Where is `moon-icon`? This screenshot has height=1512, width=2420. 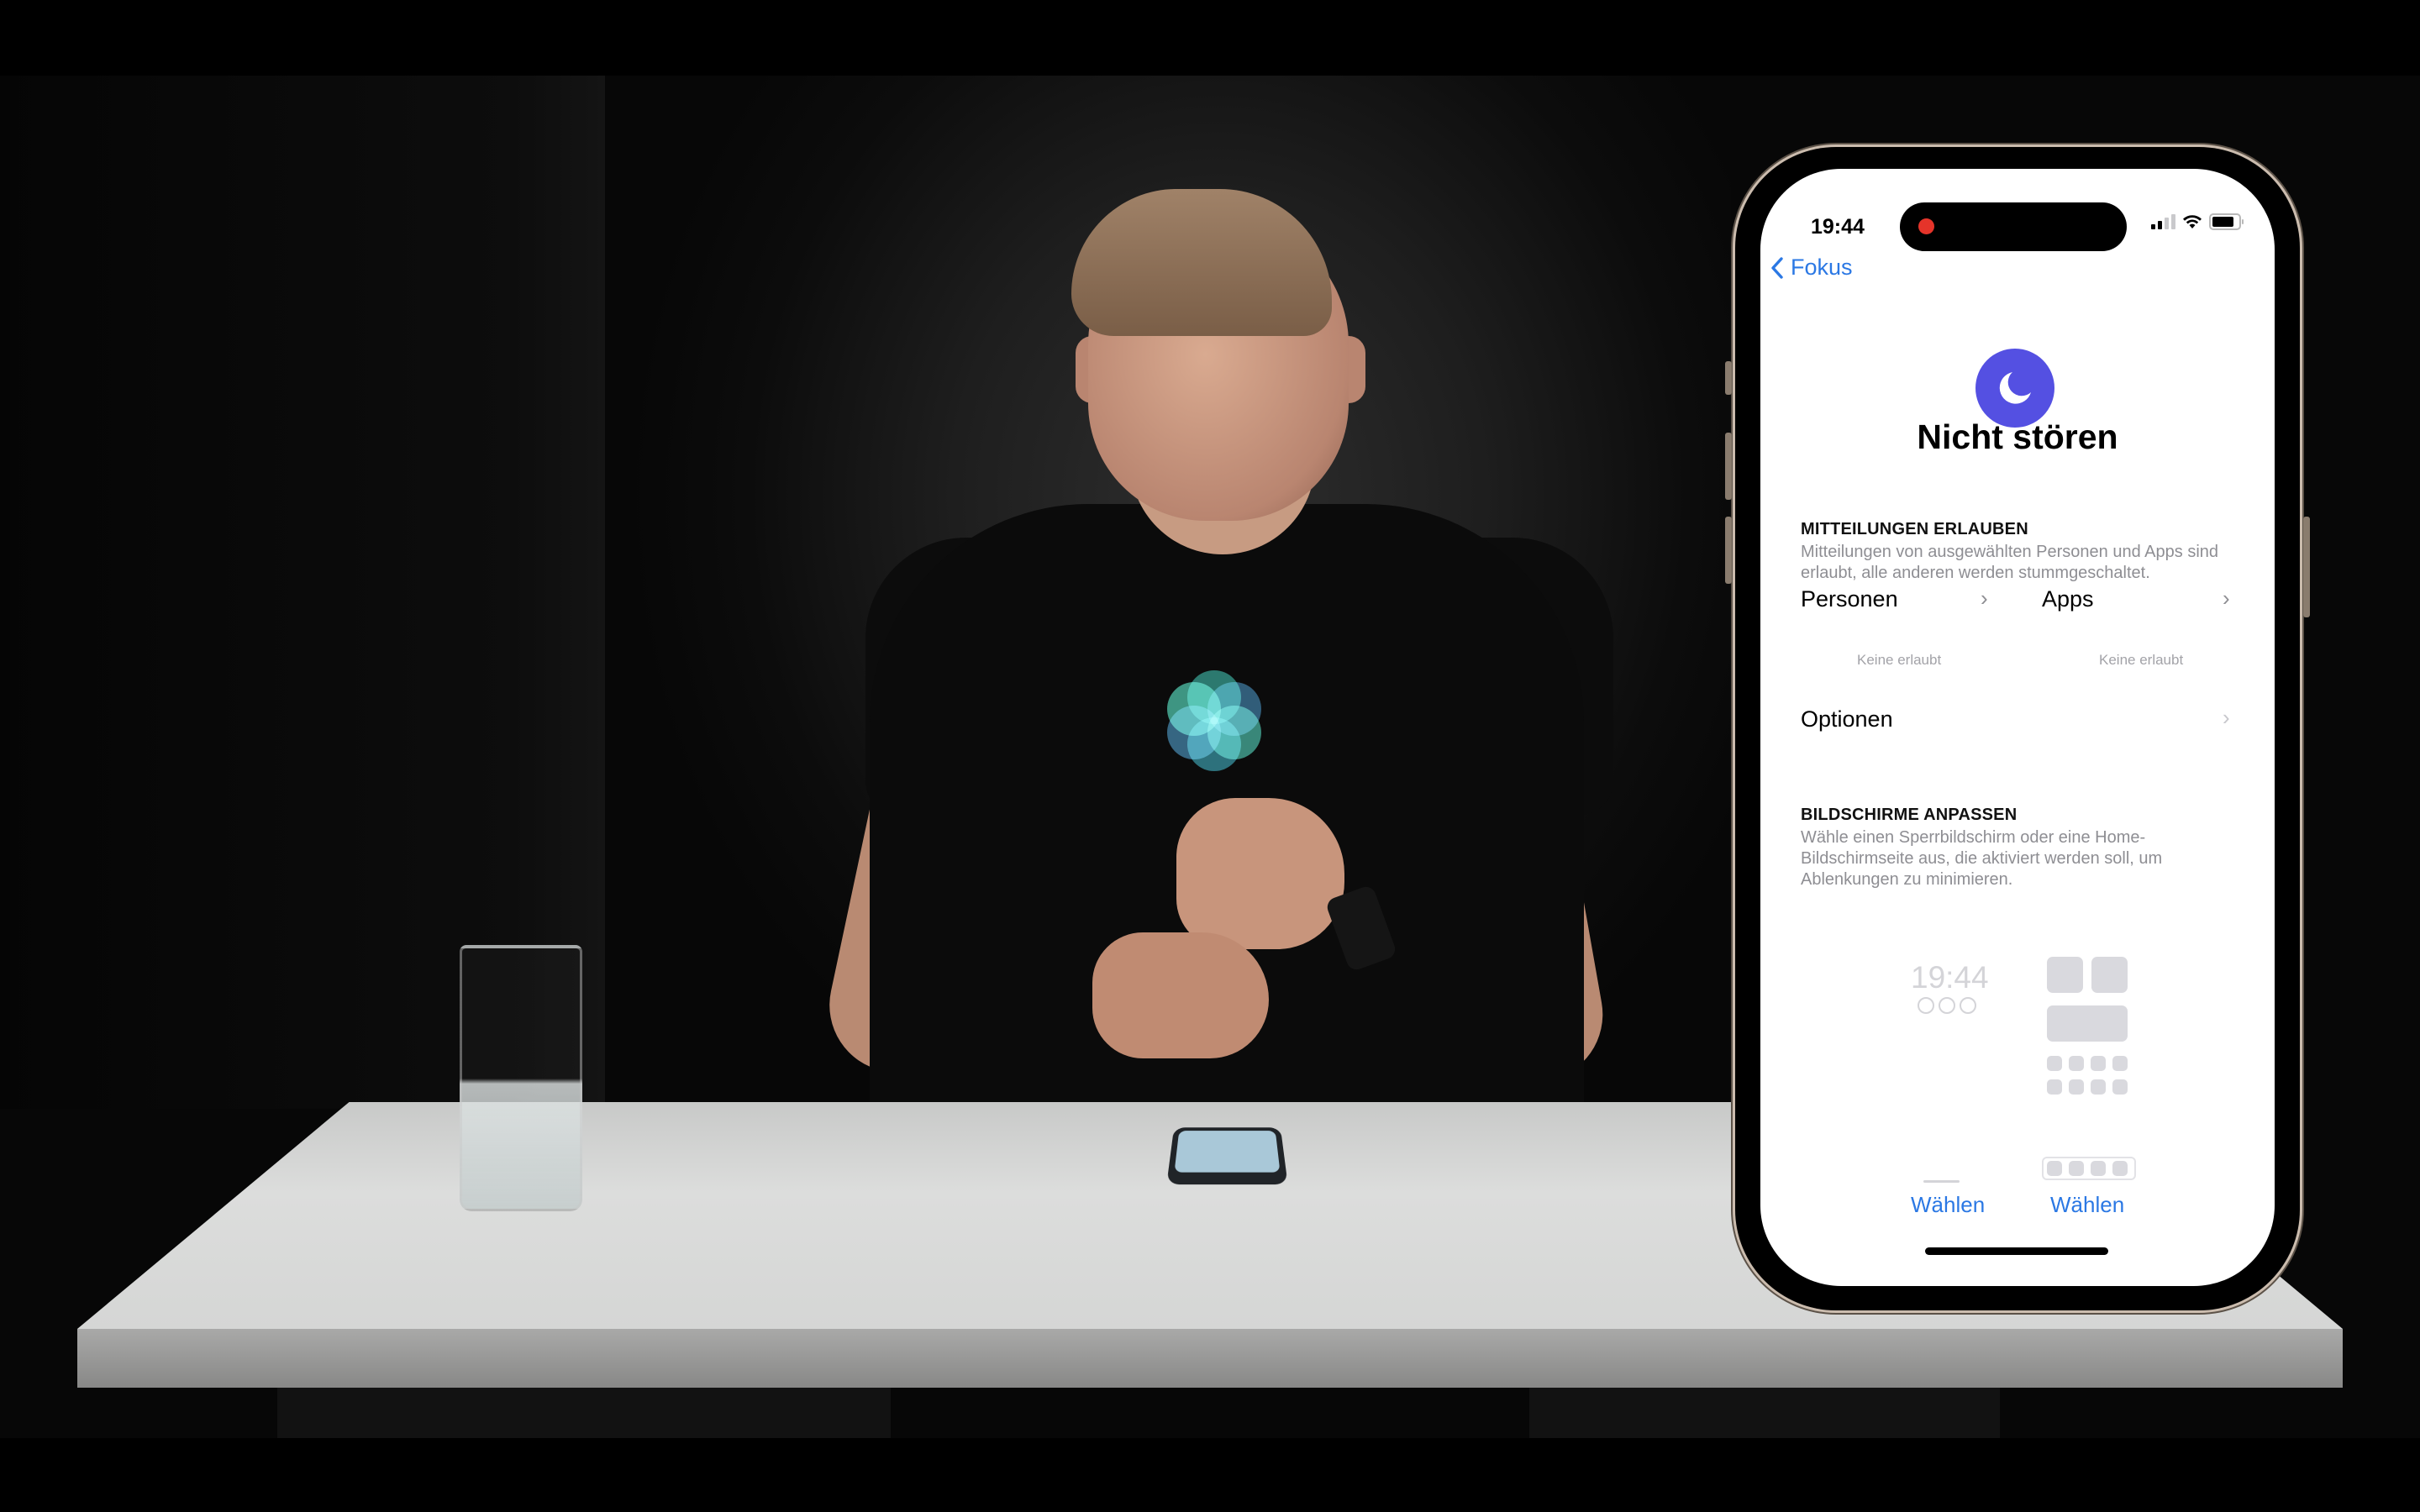
moon-icon is located at coordinates (2015, 388).